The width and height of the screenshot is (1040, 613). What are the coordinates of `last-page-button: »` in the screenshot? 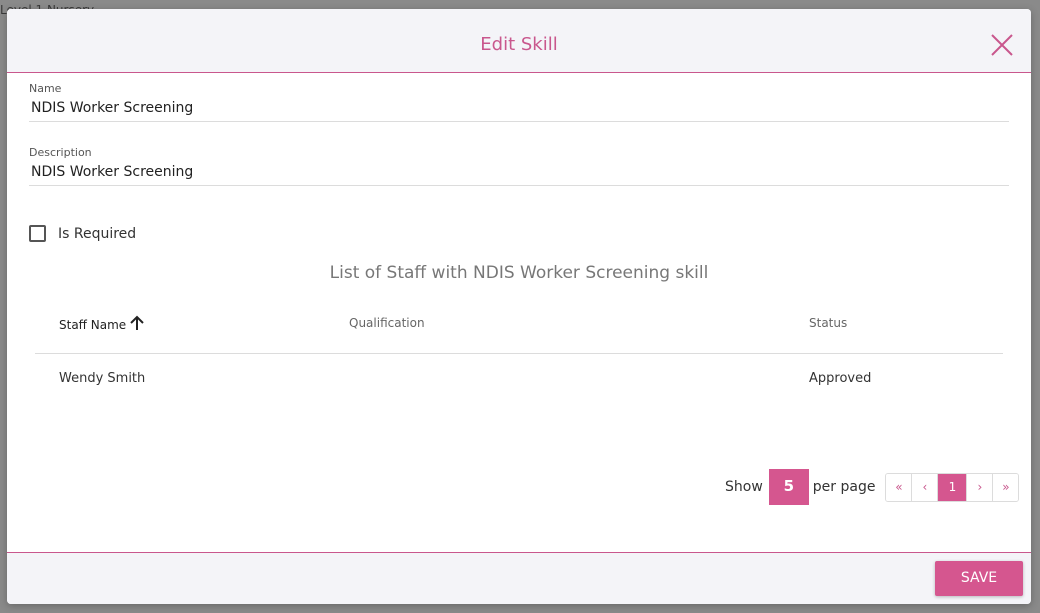 It's located at (1006, 487).